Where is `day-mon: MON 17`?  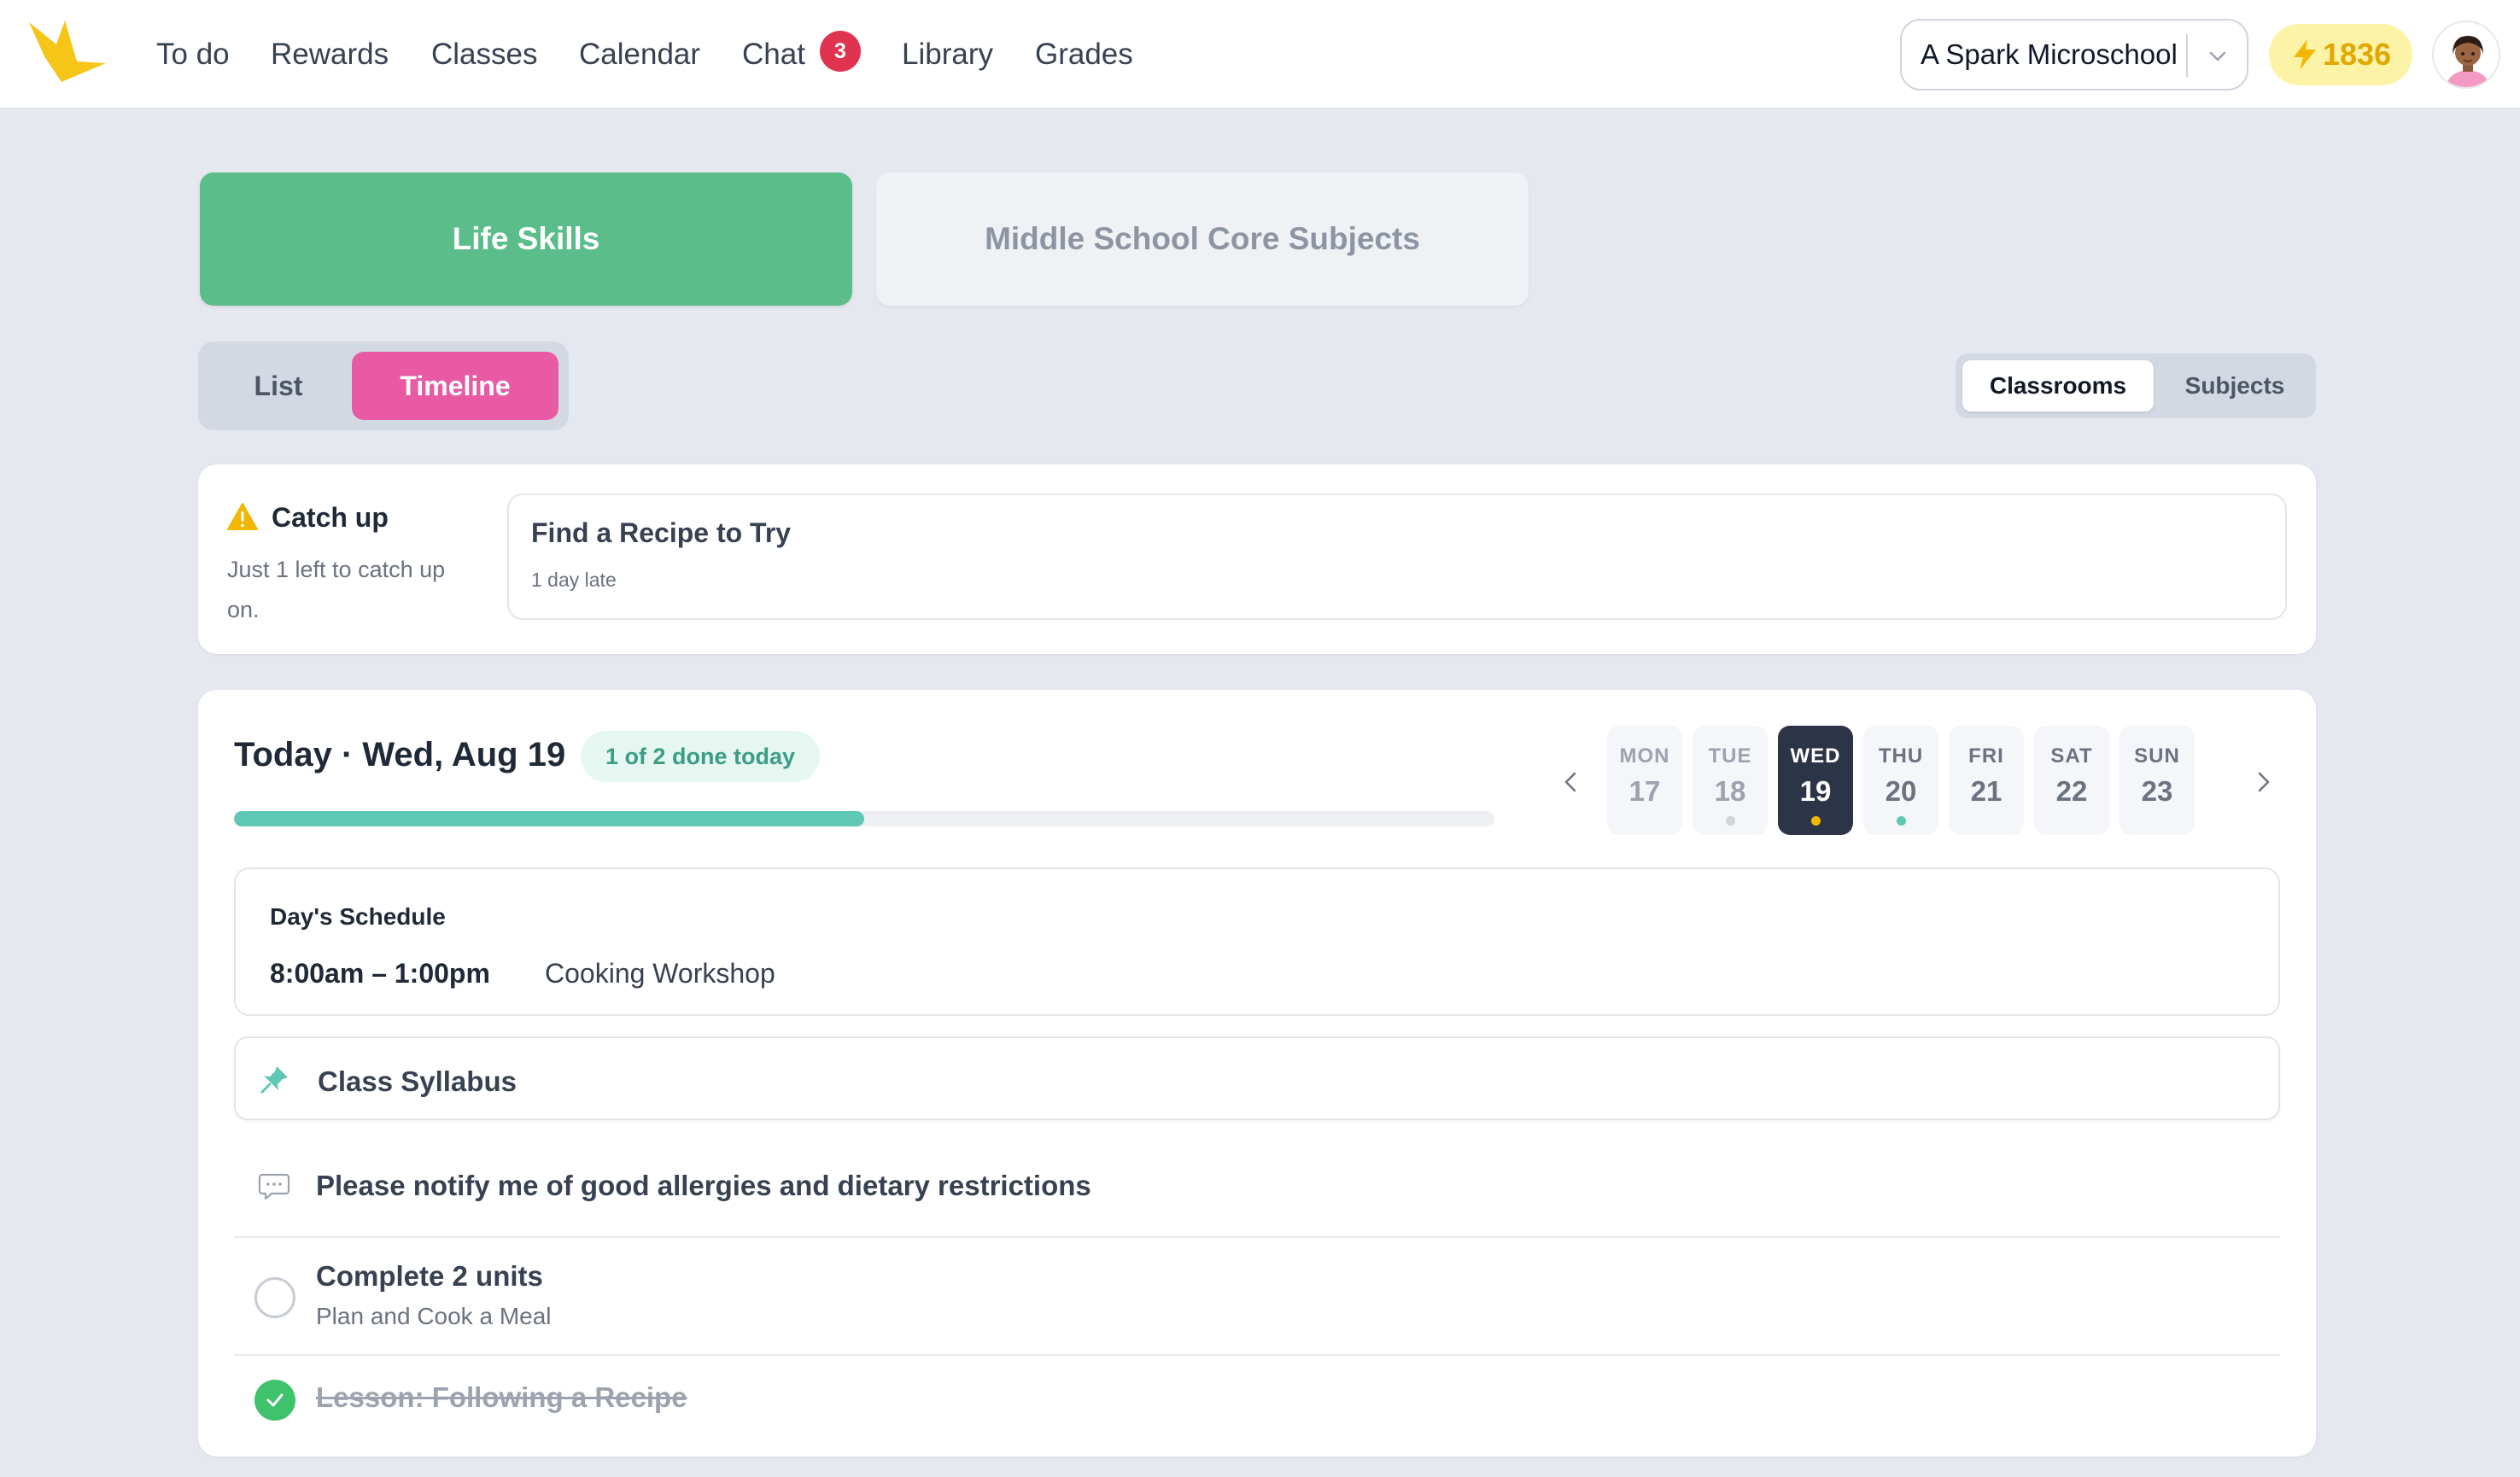
day-mon: MON 17 is located at coordinates (1645, 781).